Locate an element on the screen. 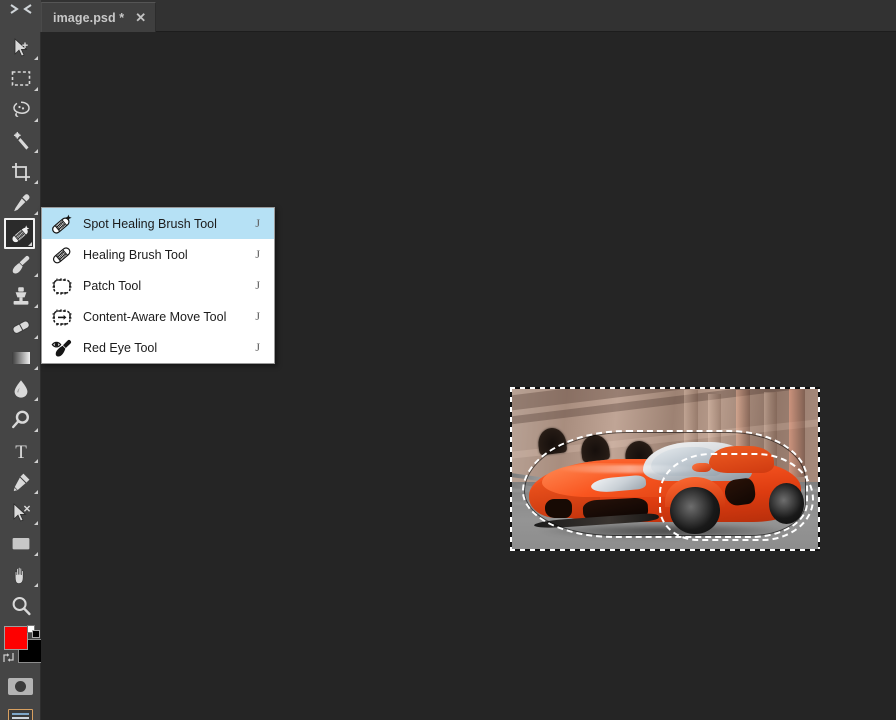 The width and height of the screenshot is (896, 720). red-eye-icon is located at coordinates (62, 348).